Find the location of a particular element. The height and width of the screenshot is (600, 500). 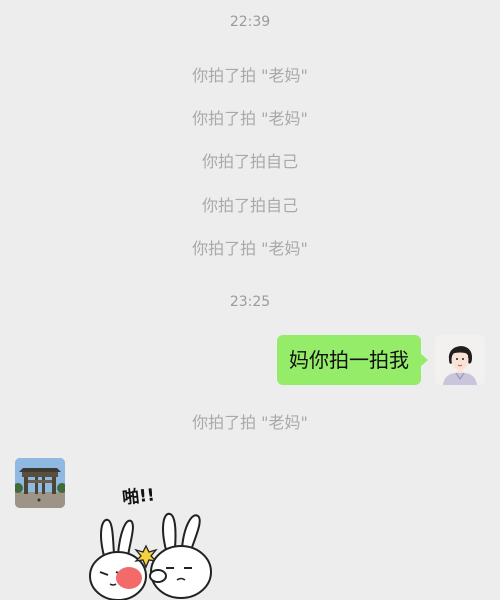

rabbits-icon is located at coordinates (150, 556).